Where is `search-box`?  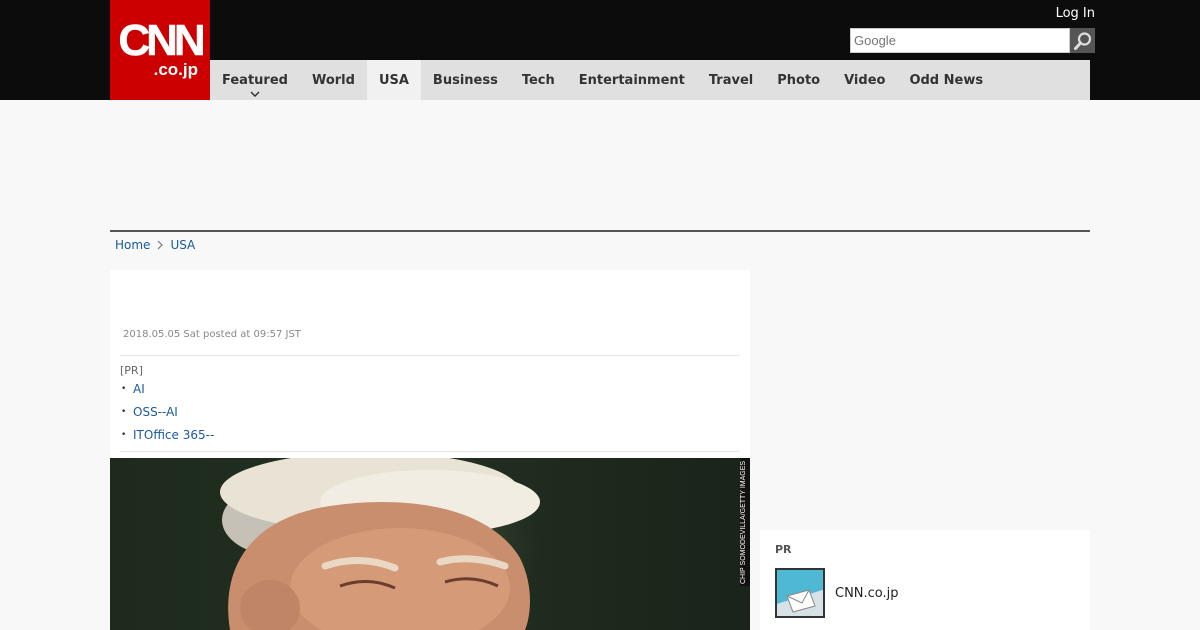 search-box is located at coordinates (972, 40).